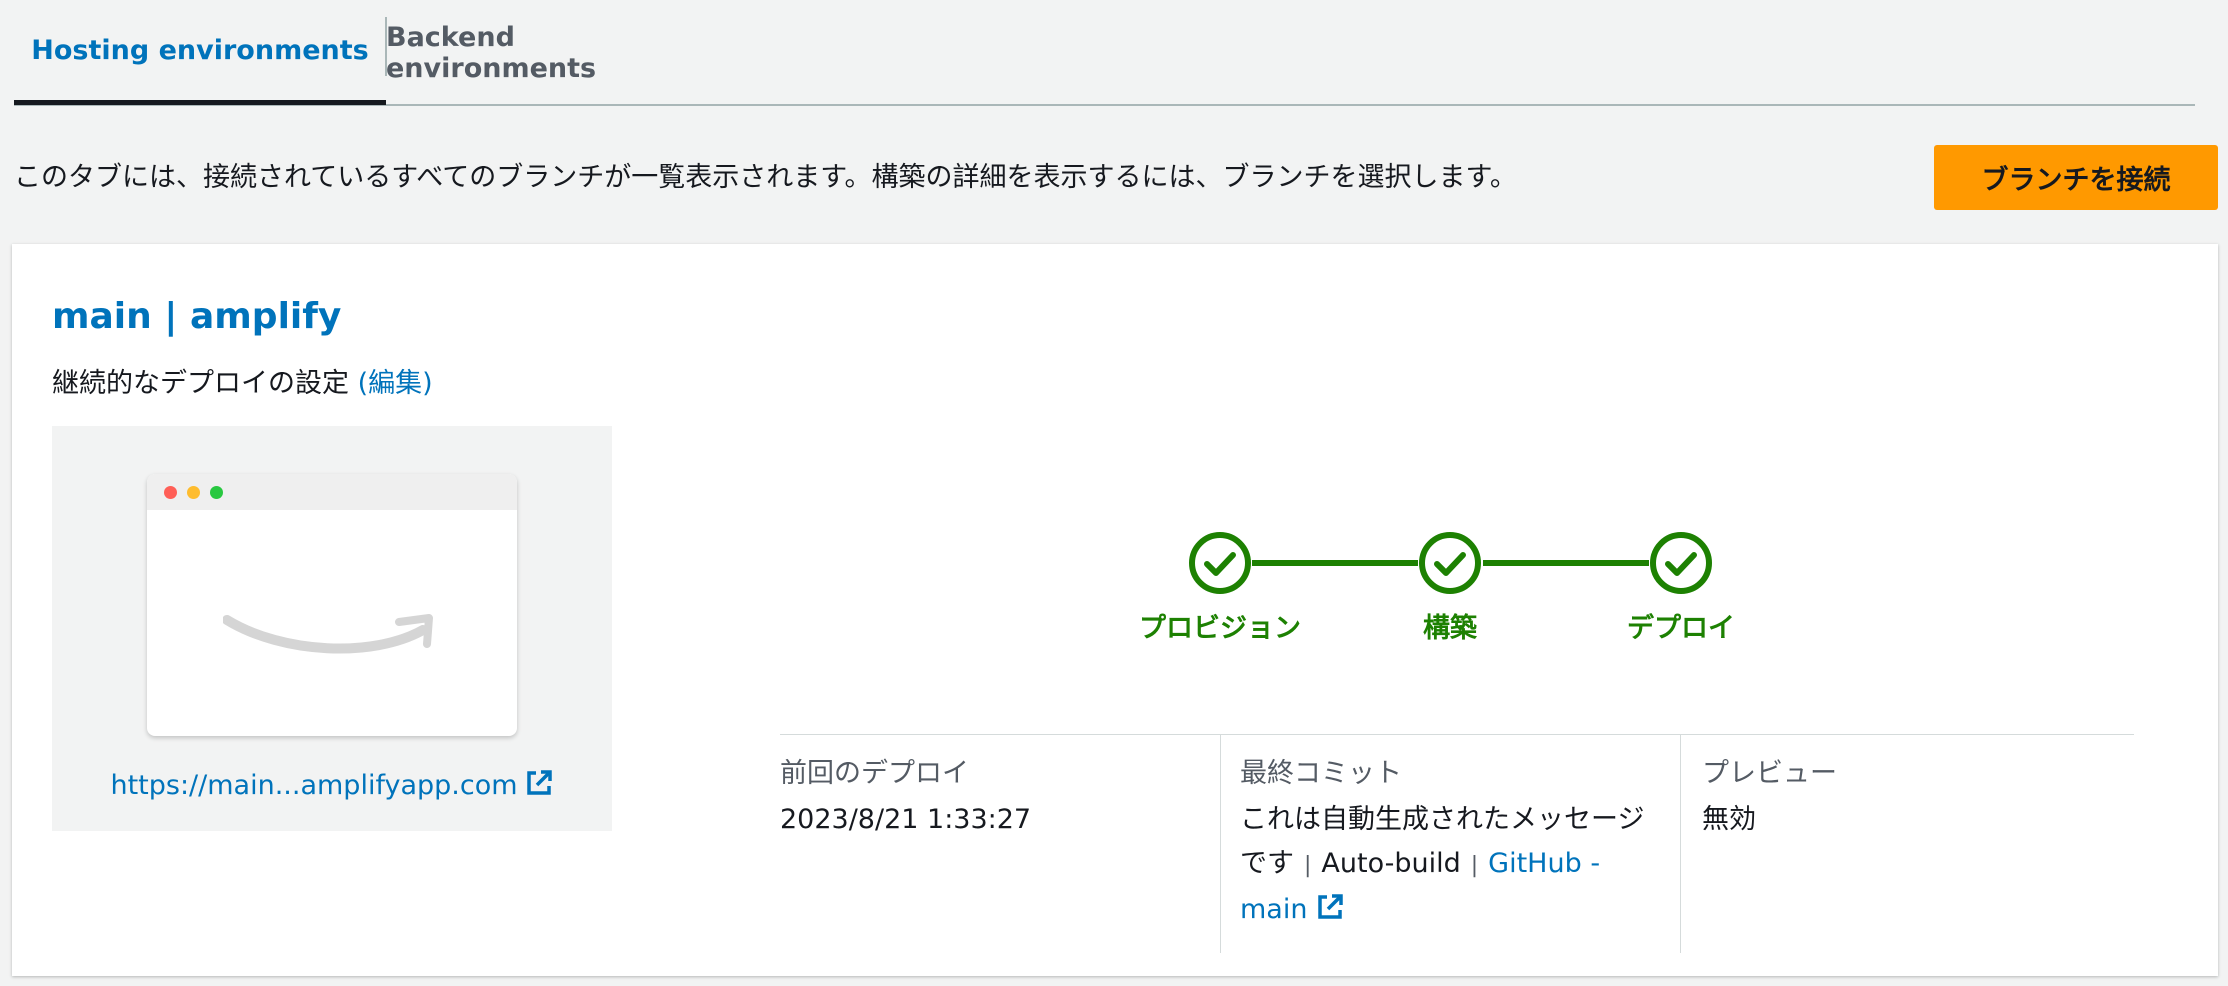 The height and width of the screenshot is (986, 2228). What do you see at coordinates (995, 797) in the screenshot?
I see `last-deploy-section: 前回のデプロイ 2023/8/21 1:33:27` at bounding box center [995, 797].